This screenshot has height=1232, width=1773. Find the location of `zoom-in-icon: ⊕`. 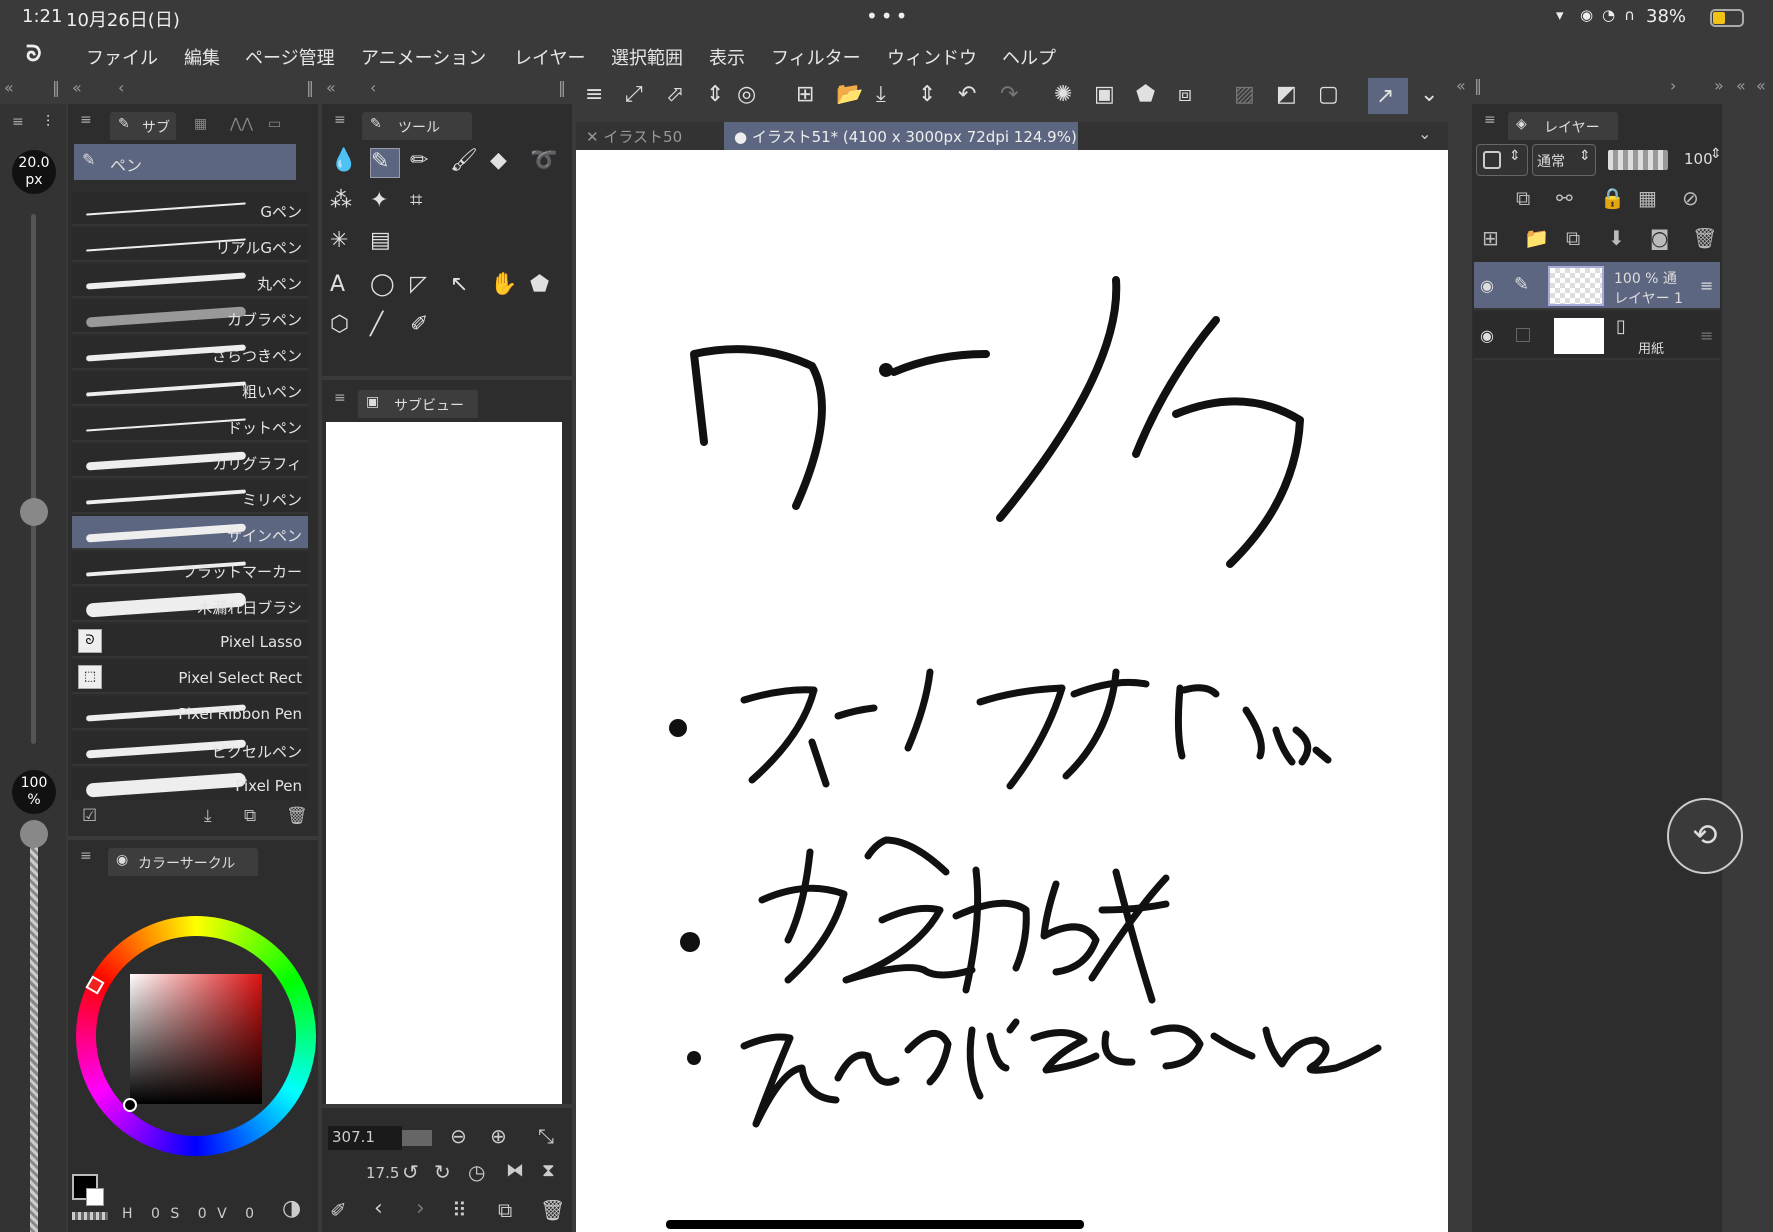

zoom-in-icon: ⊕ is located at coordinates (498, 1136).